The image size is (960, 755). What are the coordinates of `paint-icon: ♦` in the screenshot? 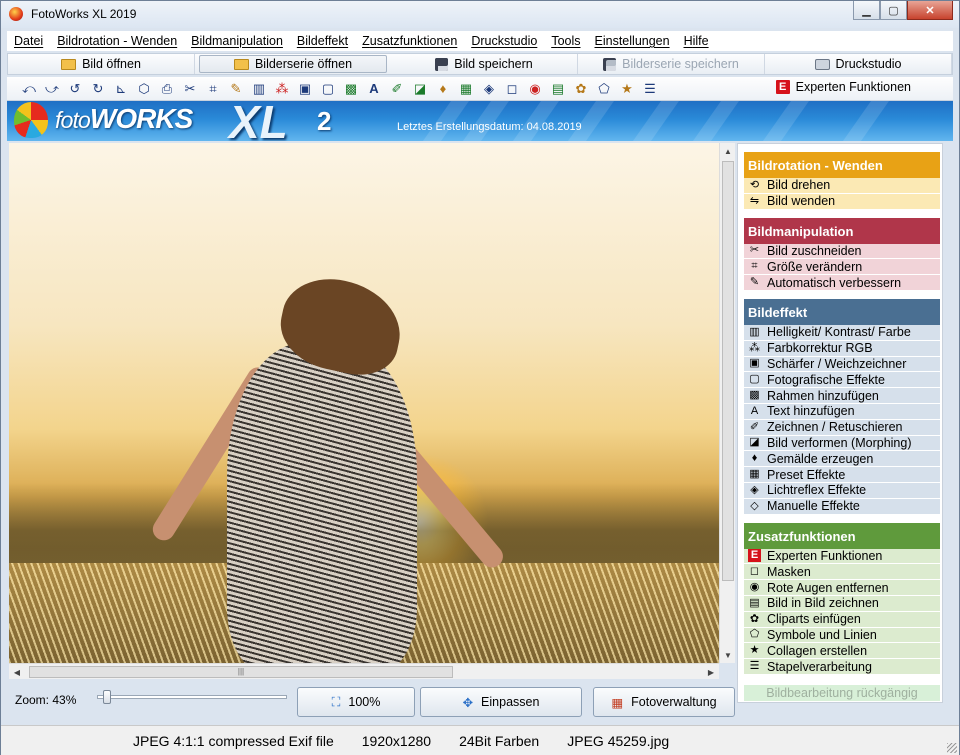 It's located at (443, 89).